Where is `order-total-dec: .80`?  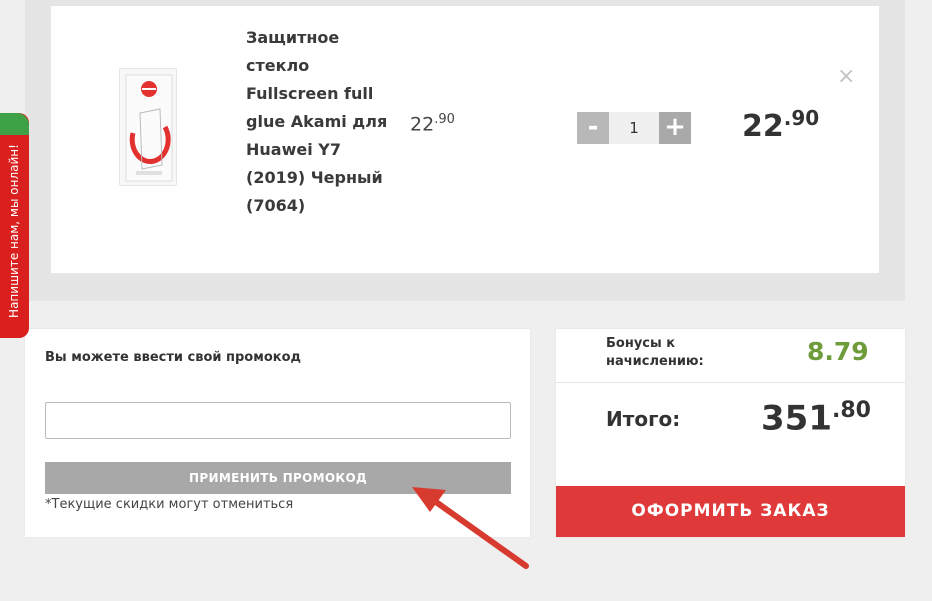
order-total-dec: .80 is located at coordinates (851, 410).